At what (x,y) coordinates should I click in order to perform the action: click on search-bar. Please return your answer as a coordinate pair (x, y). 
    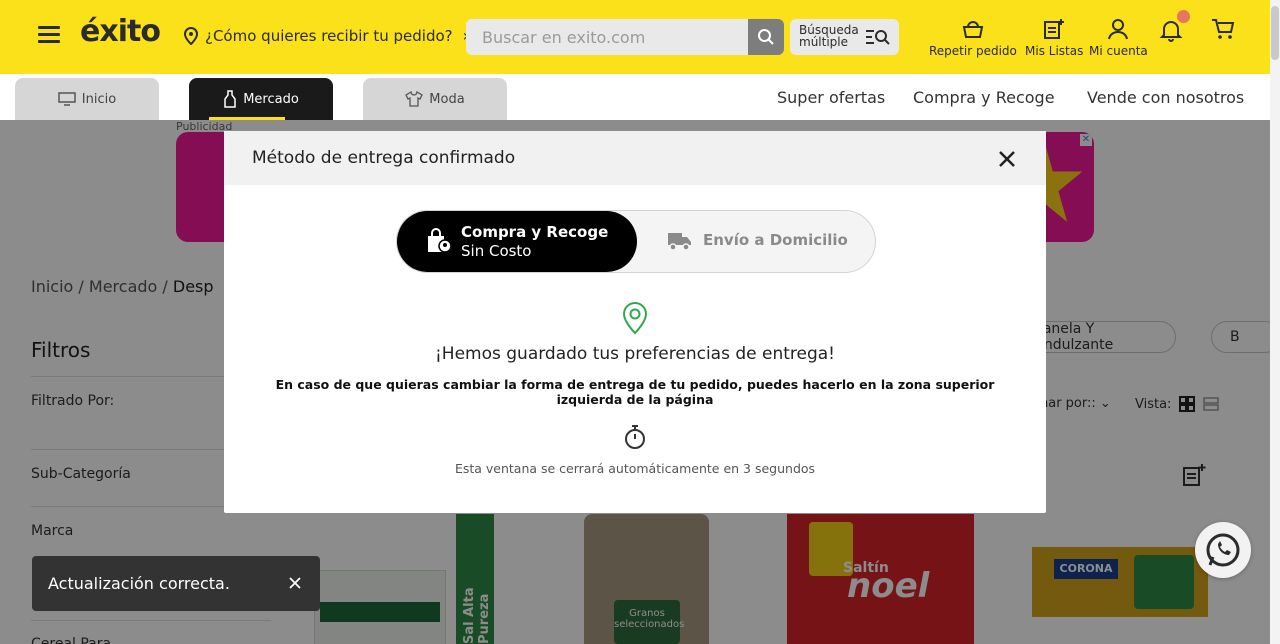
    Looking at the image, I should click on (625, 37).